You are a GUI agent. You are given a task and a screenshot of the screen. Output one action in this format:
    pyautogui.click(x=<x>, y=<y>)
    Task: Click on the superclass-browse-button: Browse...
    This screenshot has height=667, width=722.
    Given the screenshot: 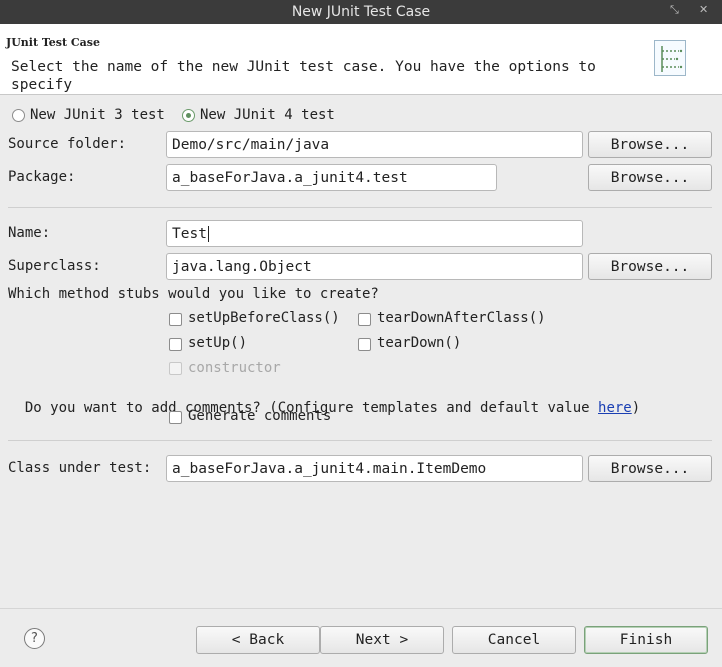 What is the action you would take?
    pyautogui.click(x=650, y=266)
    